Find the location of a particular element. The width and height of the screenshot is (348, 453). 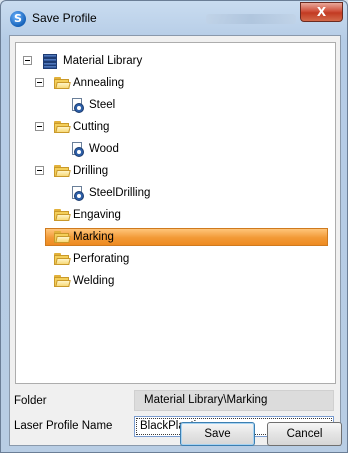

tree-node-label: Marking is located at coordinates (93, 237).